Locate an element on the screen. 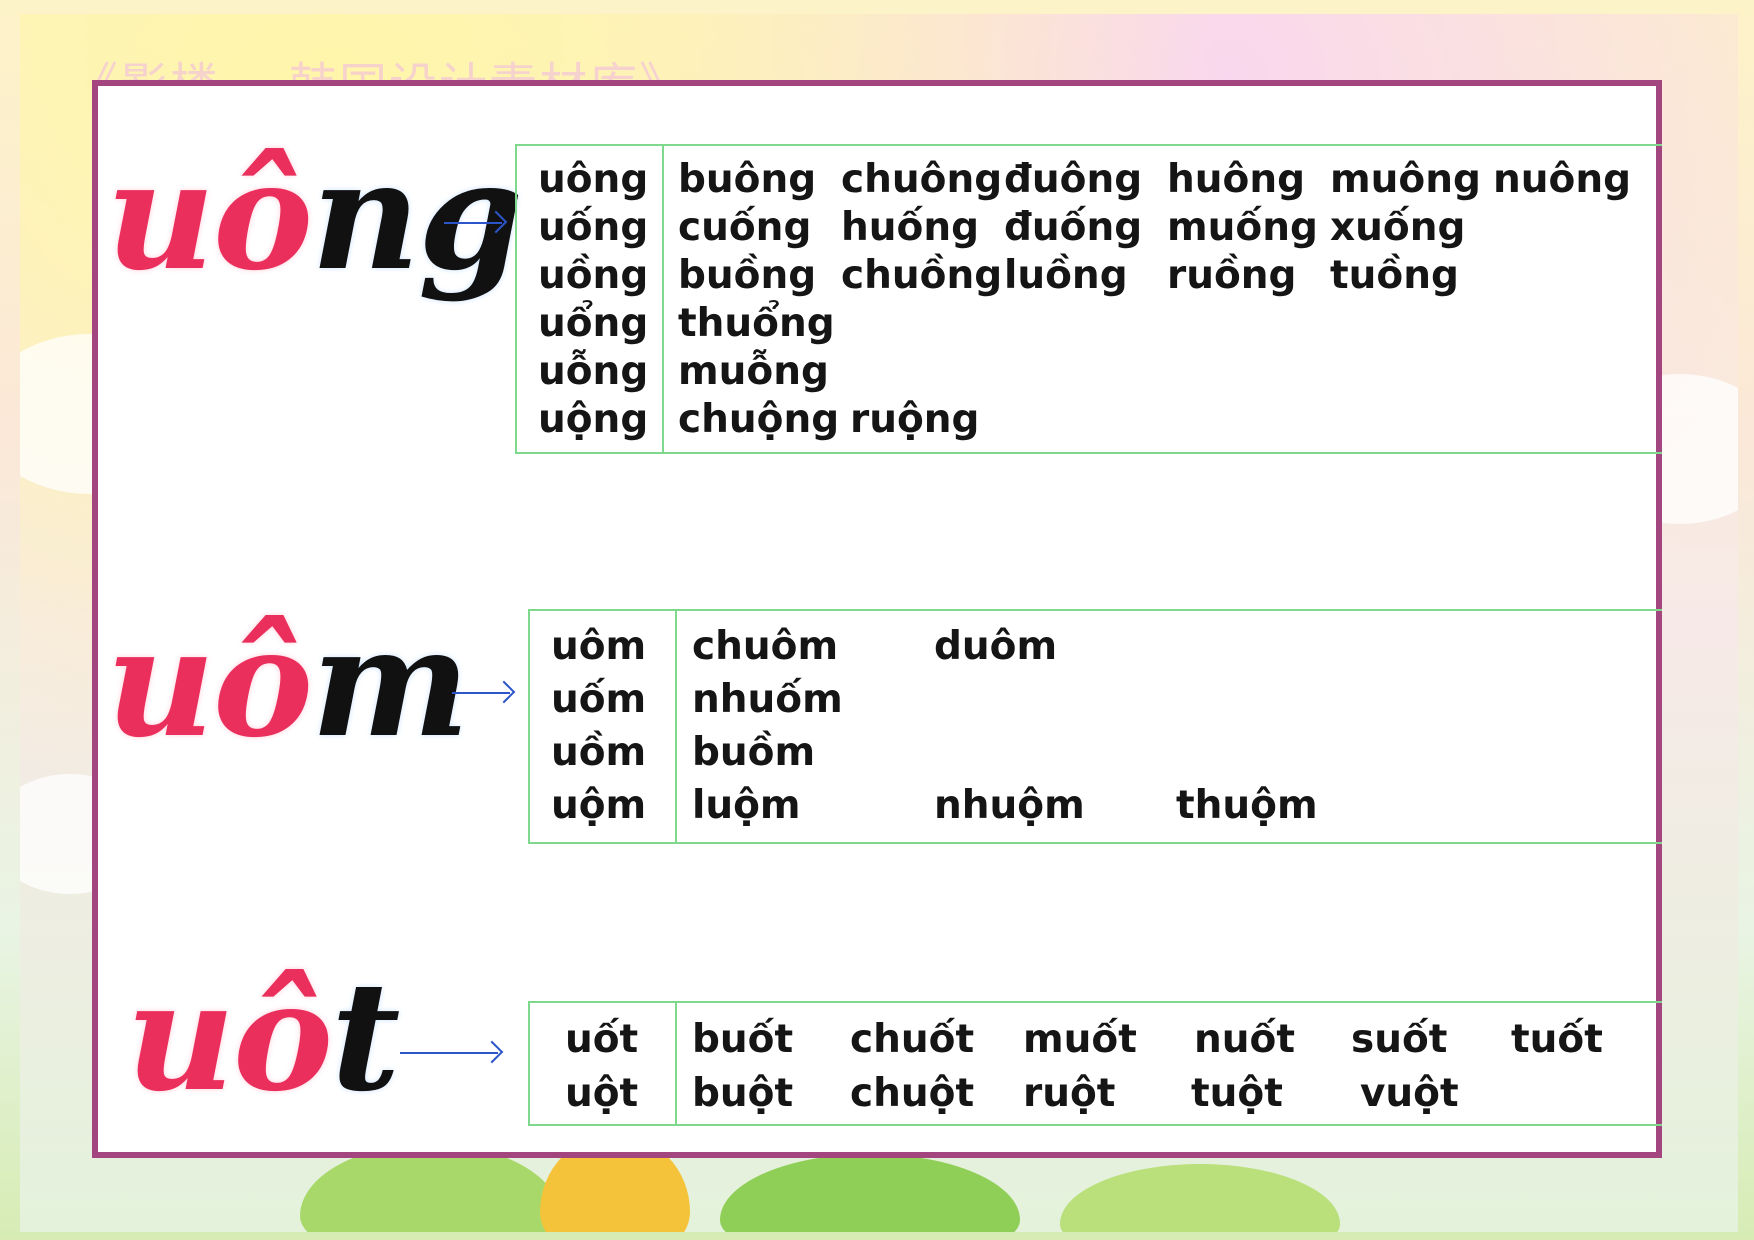  base-word: uộm is located at coordinates (599, 805).